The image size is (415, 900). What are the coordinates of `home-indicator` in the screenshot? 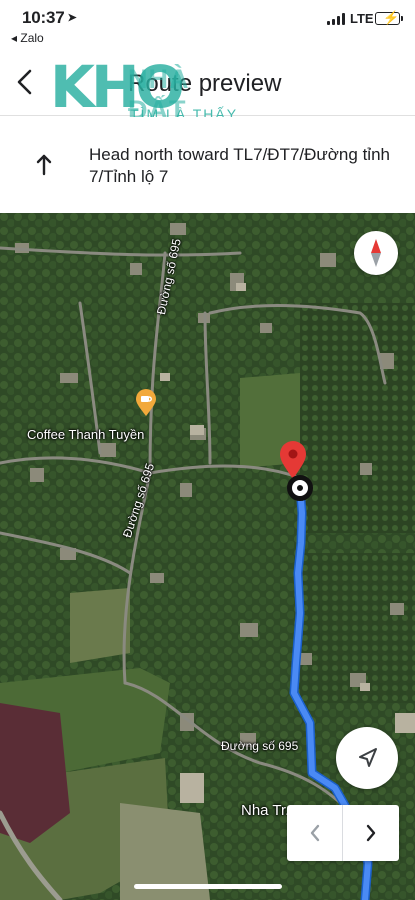 It's located at (208, 886).